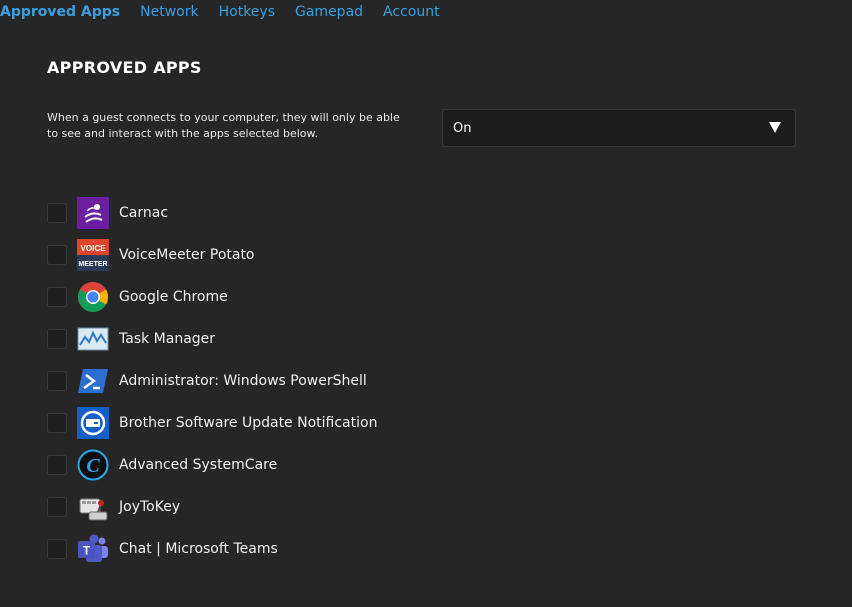  What do you see at coordinates (57, 423) in the screenshot?
I see `app-checkbox-brother` at bounding box center [57, 423].